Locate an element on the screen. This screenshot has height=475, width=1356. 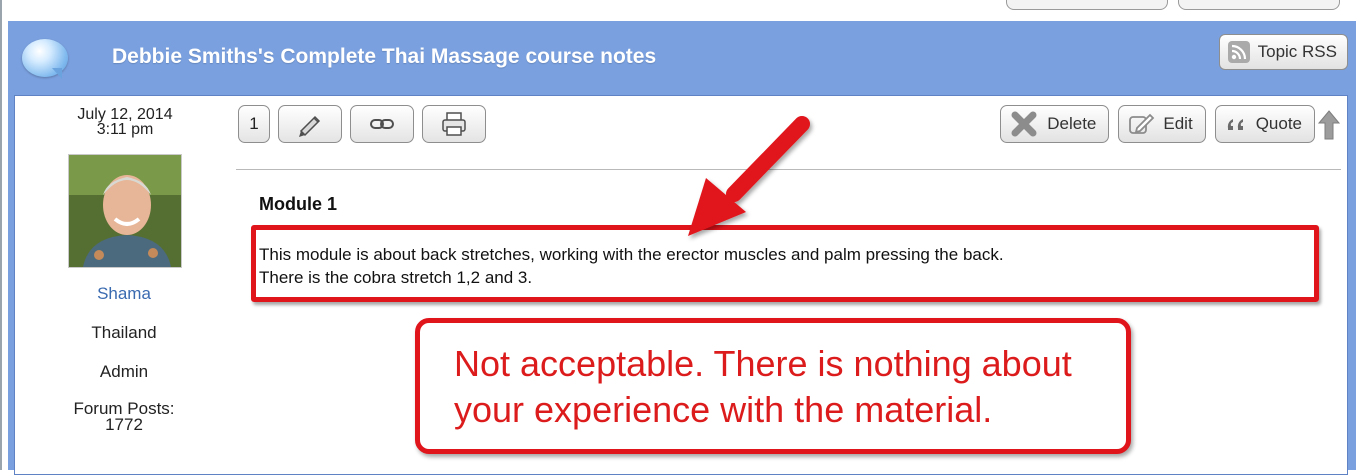
pencil-button is located at coordinates (310, 124).